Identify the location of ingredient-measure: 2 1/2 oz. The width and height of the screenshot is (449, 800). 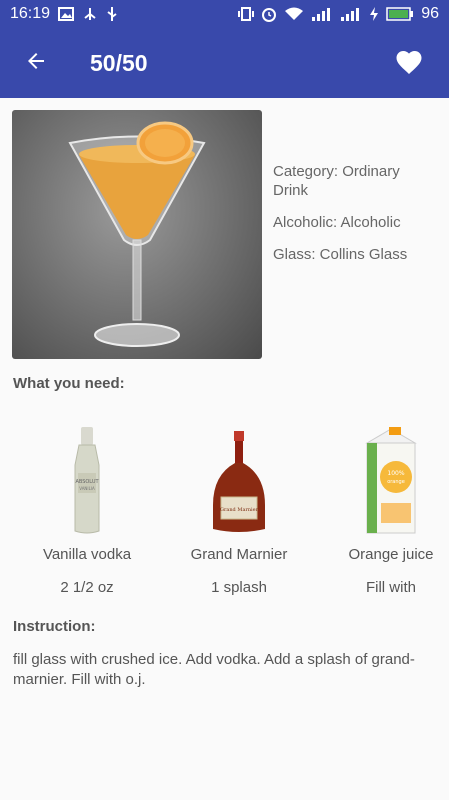
(87, 587).